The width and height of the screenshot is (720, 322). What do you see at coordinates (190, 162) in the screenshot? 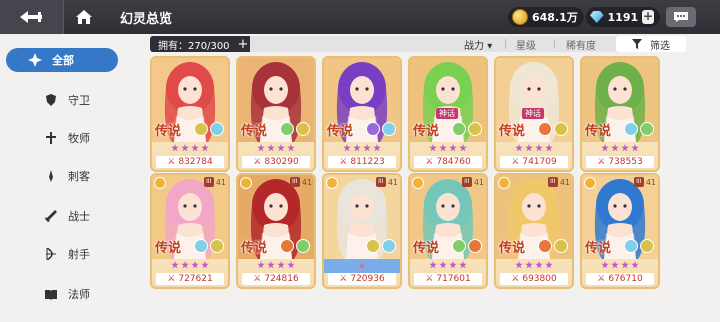
I see `combat-power: ⚔ 832784` at bounding box center [190, 162].